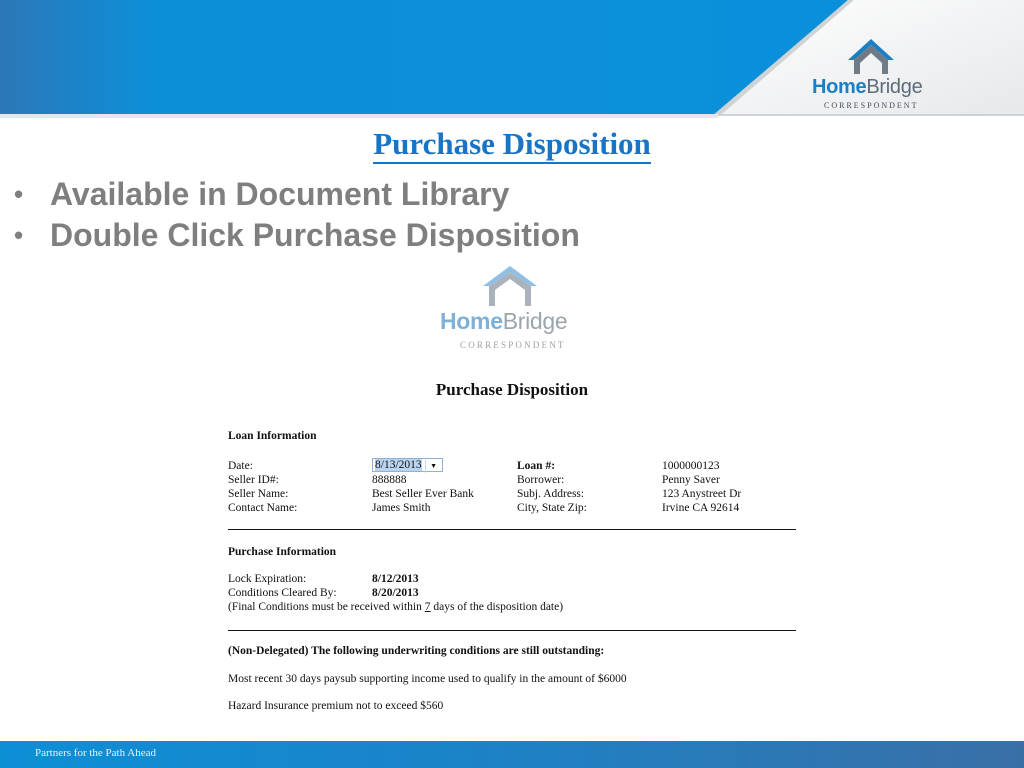  What do you see at coordinates (691, 466) in the screenshot?
I see `field-value: 1000000123` at bounding box center [691, 466].